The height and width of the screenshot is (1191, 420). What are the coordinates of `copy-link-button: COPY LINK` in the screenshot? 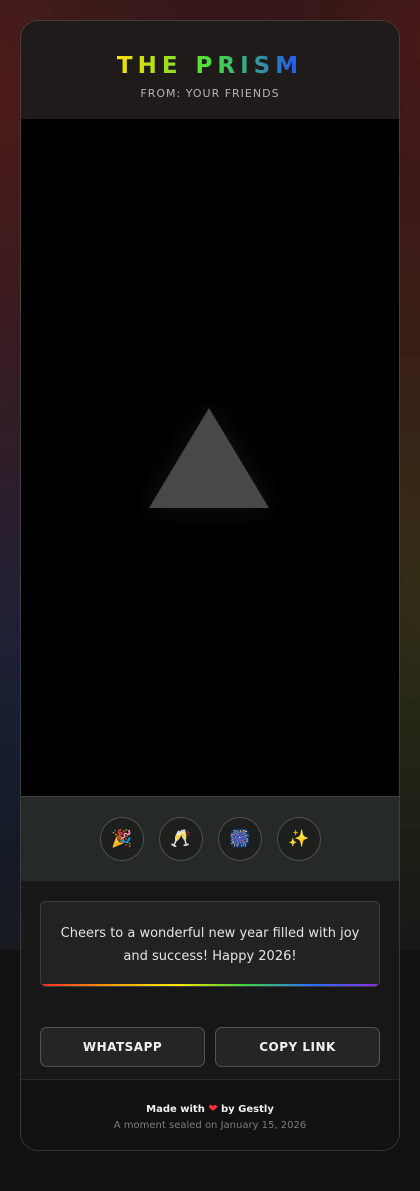 It's located at (297, 1047).